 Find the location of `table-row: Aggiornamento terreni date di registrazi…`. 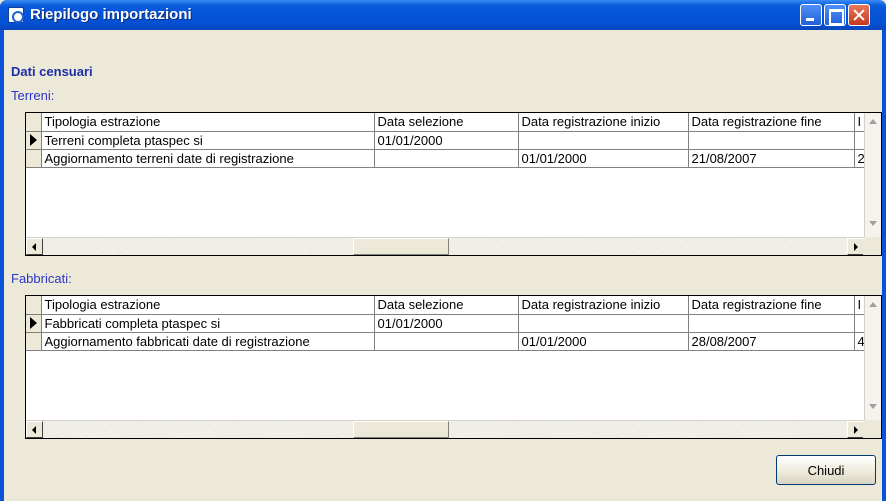

table-row: Aggiornamento terreni date di registrazi… is located at coordinates (447, 158).